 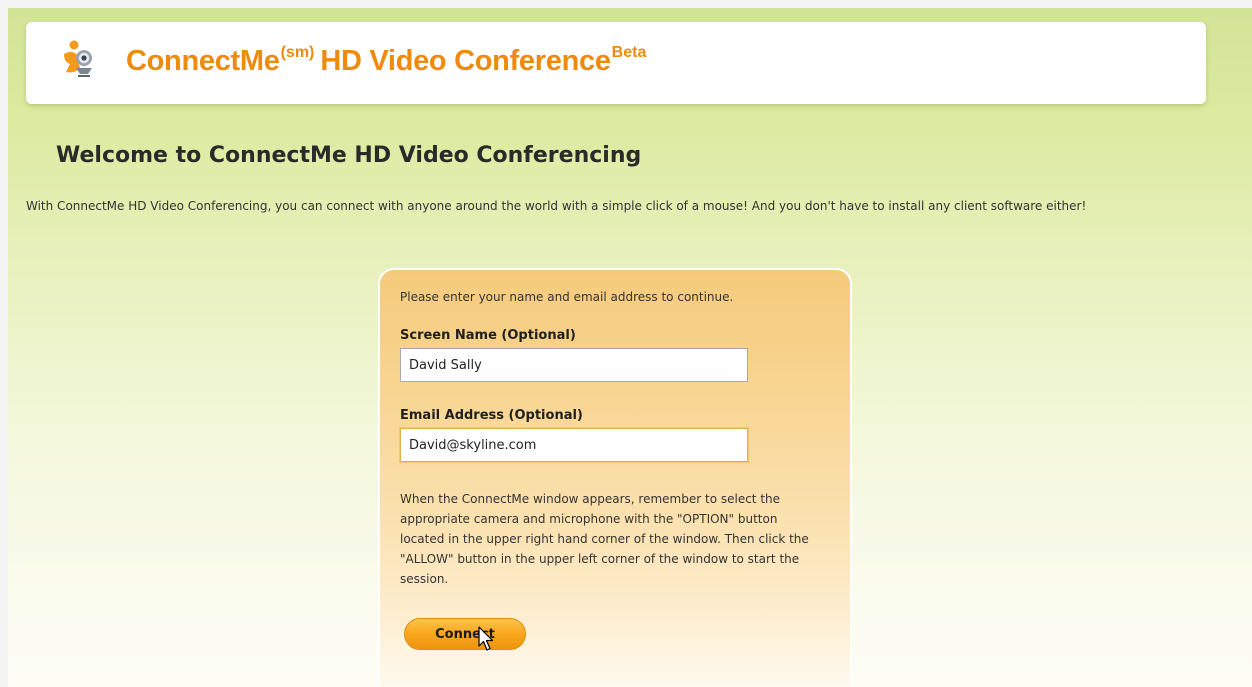 I want to click on brand-product: HD Video Conference, so click(x=465, y=61).